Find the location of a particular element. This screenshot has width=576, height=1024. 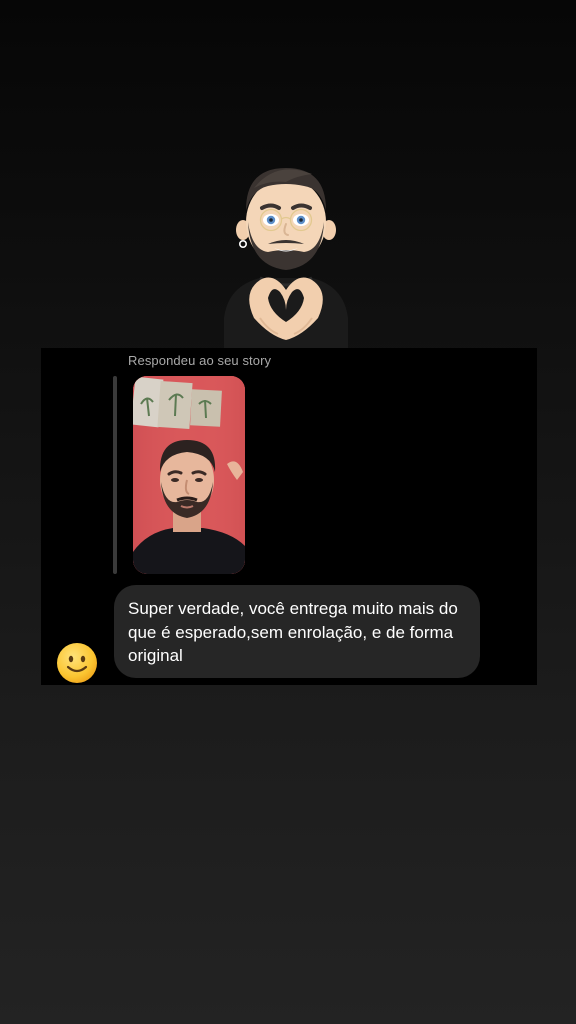

reply-context-label: Respondeu ao seu story is located at coordinates (200, 360).